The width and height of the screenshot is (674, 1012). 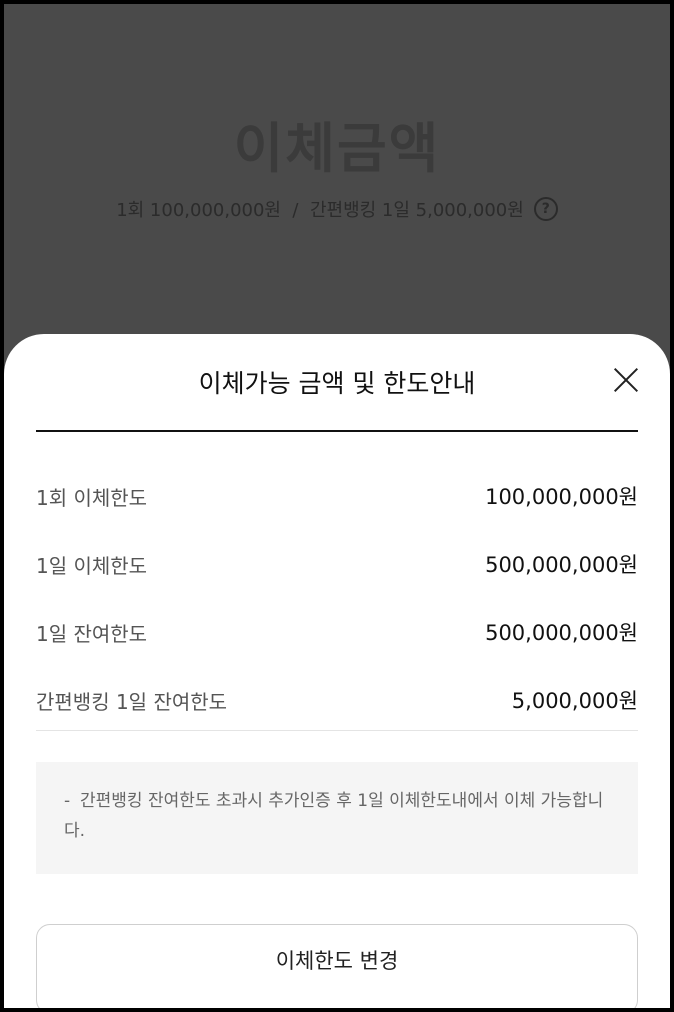 I want to click on help-icon: ?, so click(x=545, y=209).